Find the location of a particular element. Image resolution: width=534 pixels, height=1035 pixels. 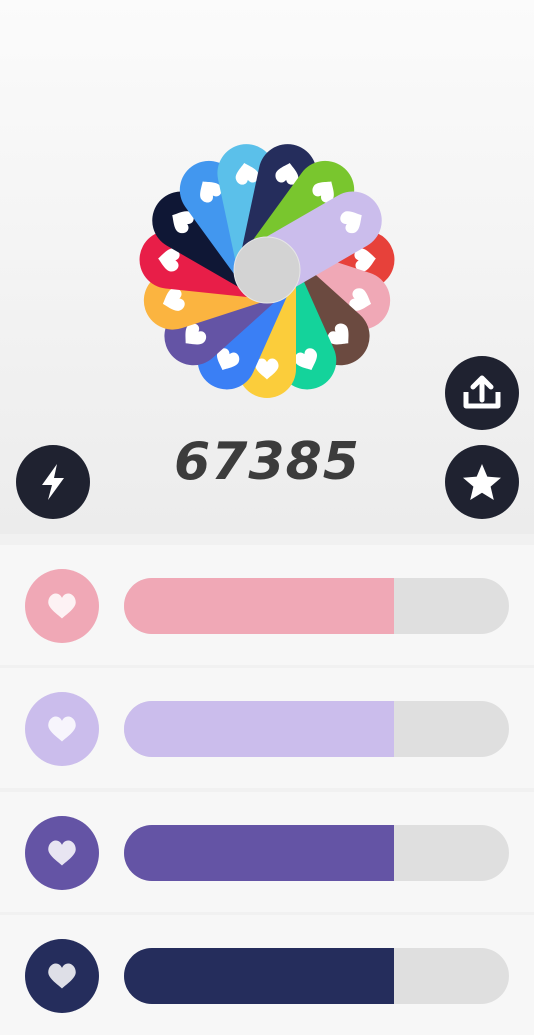

boost-button is located at coordinates (53, 482).